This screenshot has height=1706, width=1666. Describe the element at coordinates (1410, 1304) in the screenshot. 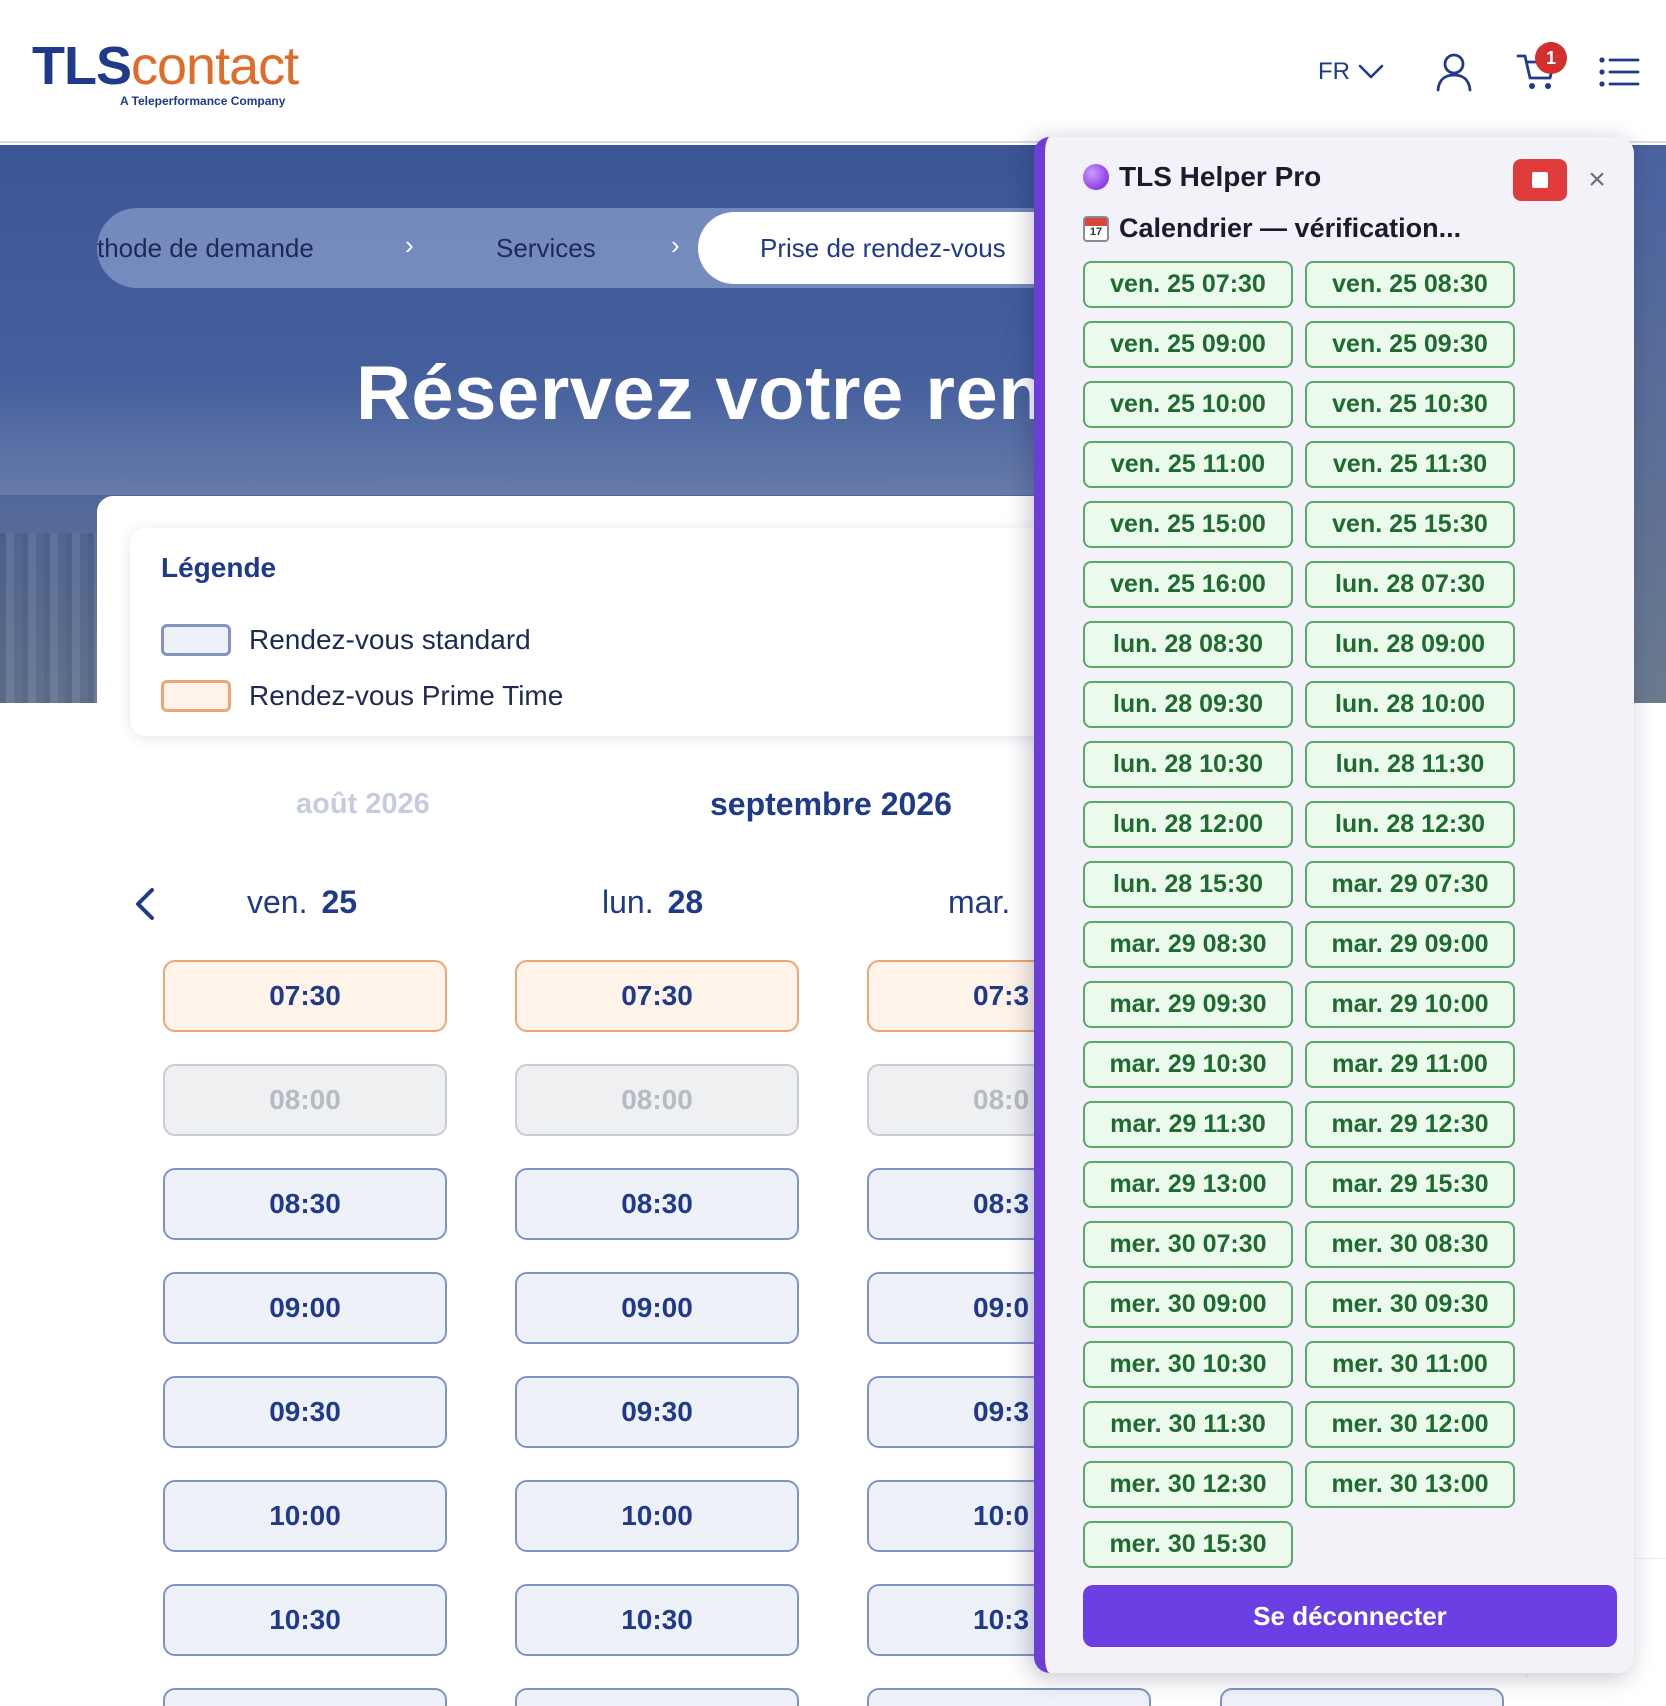

I see `available-slot-chip: mer. 30 09:30` at that location.